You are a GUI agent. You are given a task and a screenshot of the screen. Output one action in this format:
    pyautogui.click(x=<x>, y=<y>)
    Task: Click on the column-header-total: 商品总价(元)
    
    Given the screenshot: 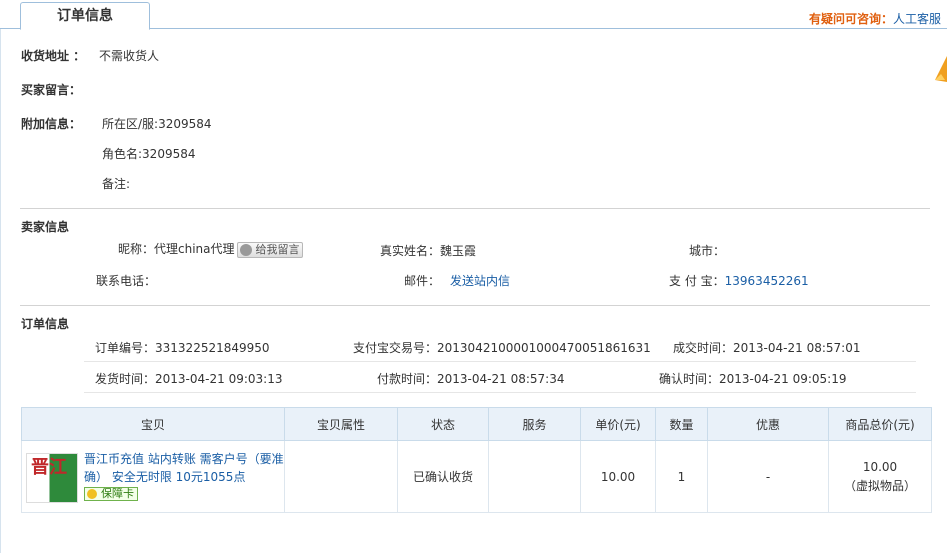 What is the action you would take?
    pyautogui.click(x=880, y=424)
    